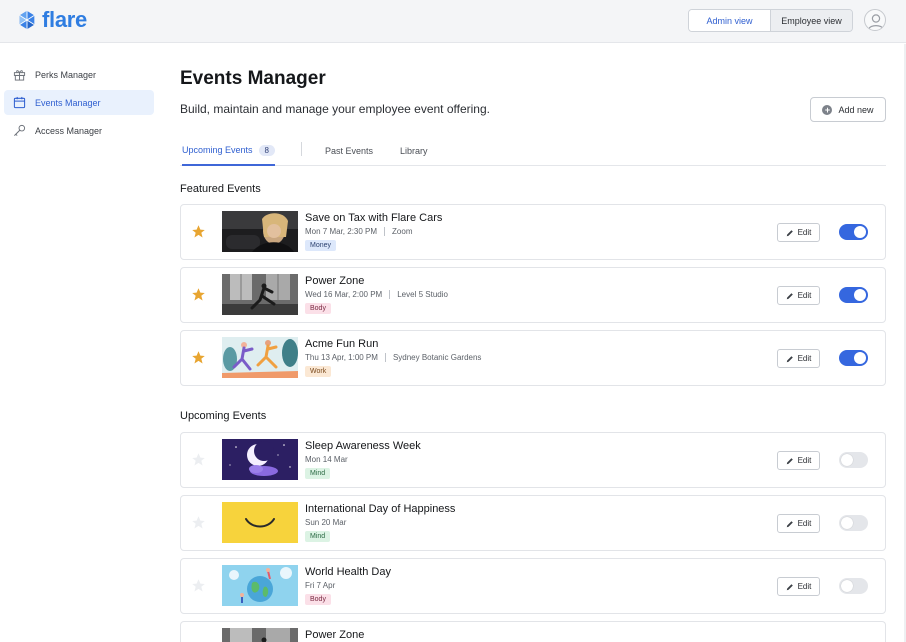 This screenshot has height=642, width=906. Describe the element at coordinates (64, 19) in the screenshot. I see `logo-text: flare` at that location.